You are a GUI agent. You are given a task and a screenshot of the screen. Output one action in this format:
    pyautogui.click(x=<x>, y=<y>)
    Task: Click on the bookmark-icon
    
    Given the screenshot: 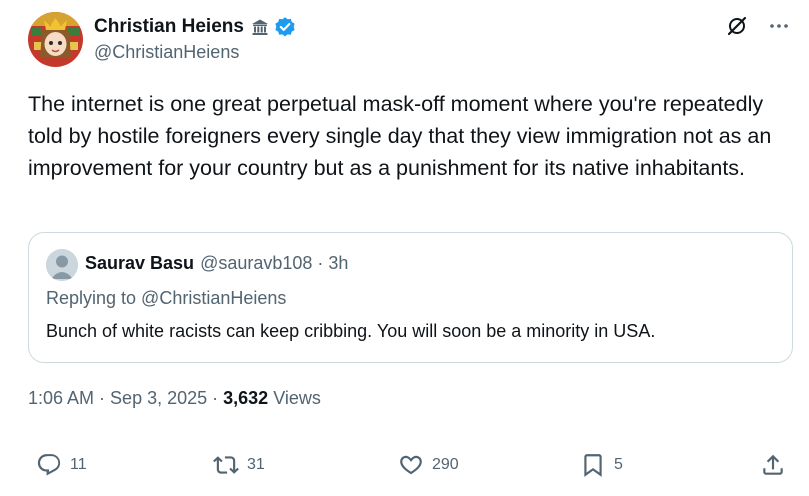 What is the action you would take?
    pyautogui.click(x=593, y=465)
    